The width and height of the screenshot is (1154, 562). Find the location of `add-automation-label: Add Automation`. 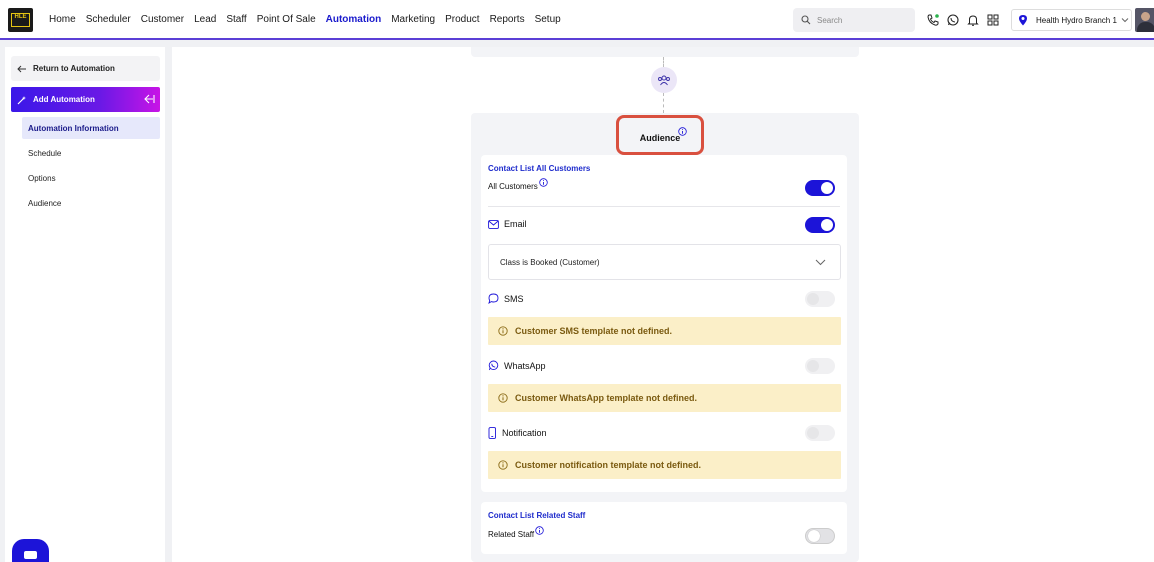

add-automation-label: Add Automation is located at coordinates (64, 99).